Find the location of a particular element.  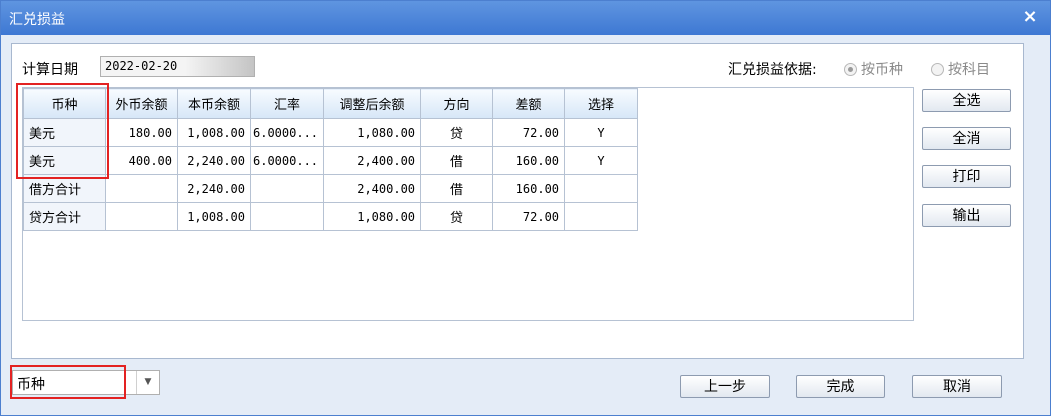

cell-foreign-balance: 400.00 is located at coordinates (141, 160).